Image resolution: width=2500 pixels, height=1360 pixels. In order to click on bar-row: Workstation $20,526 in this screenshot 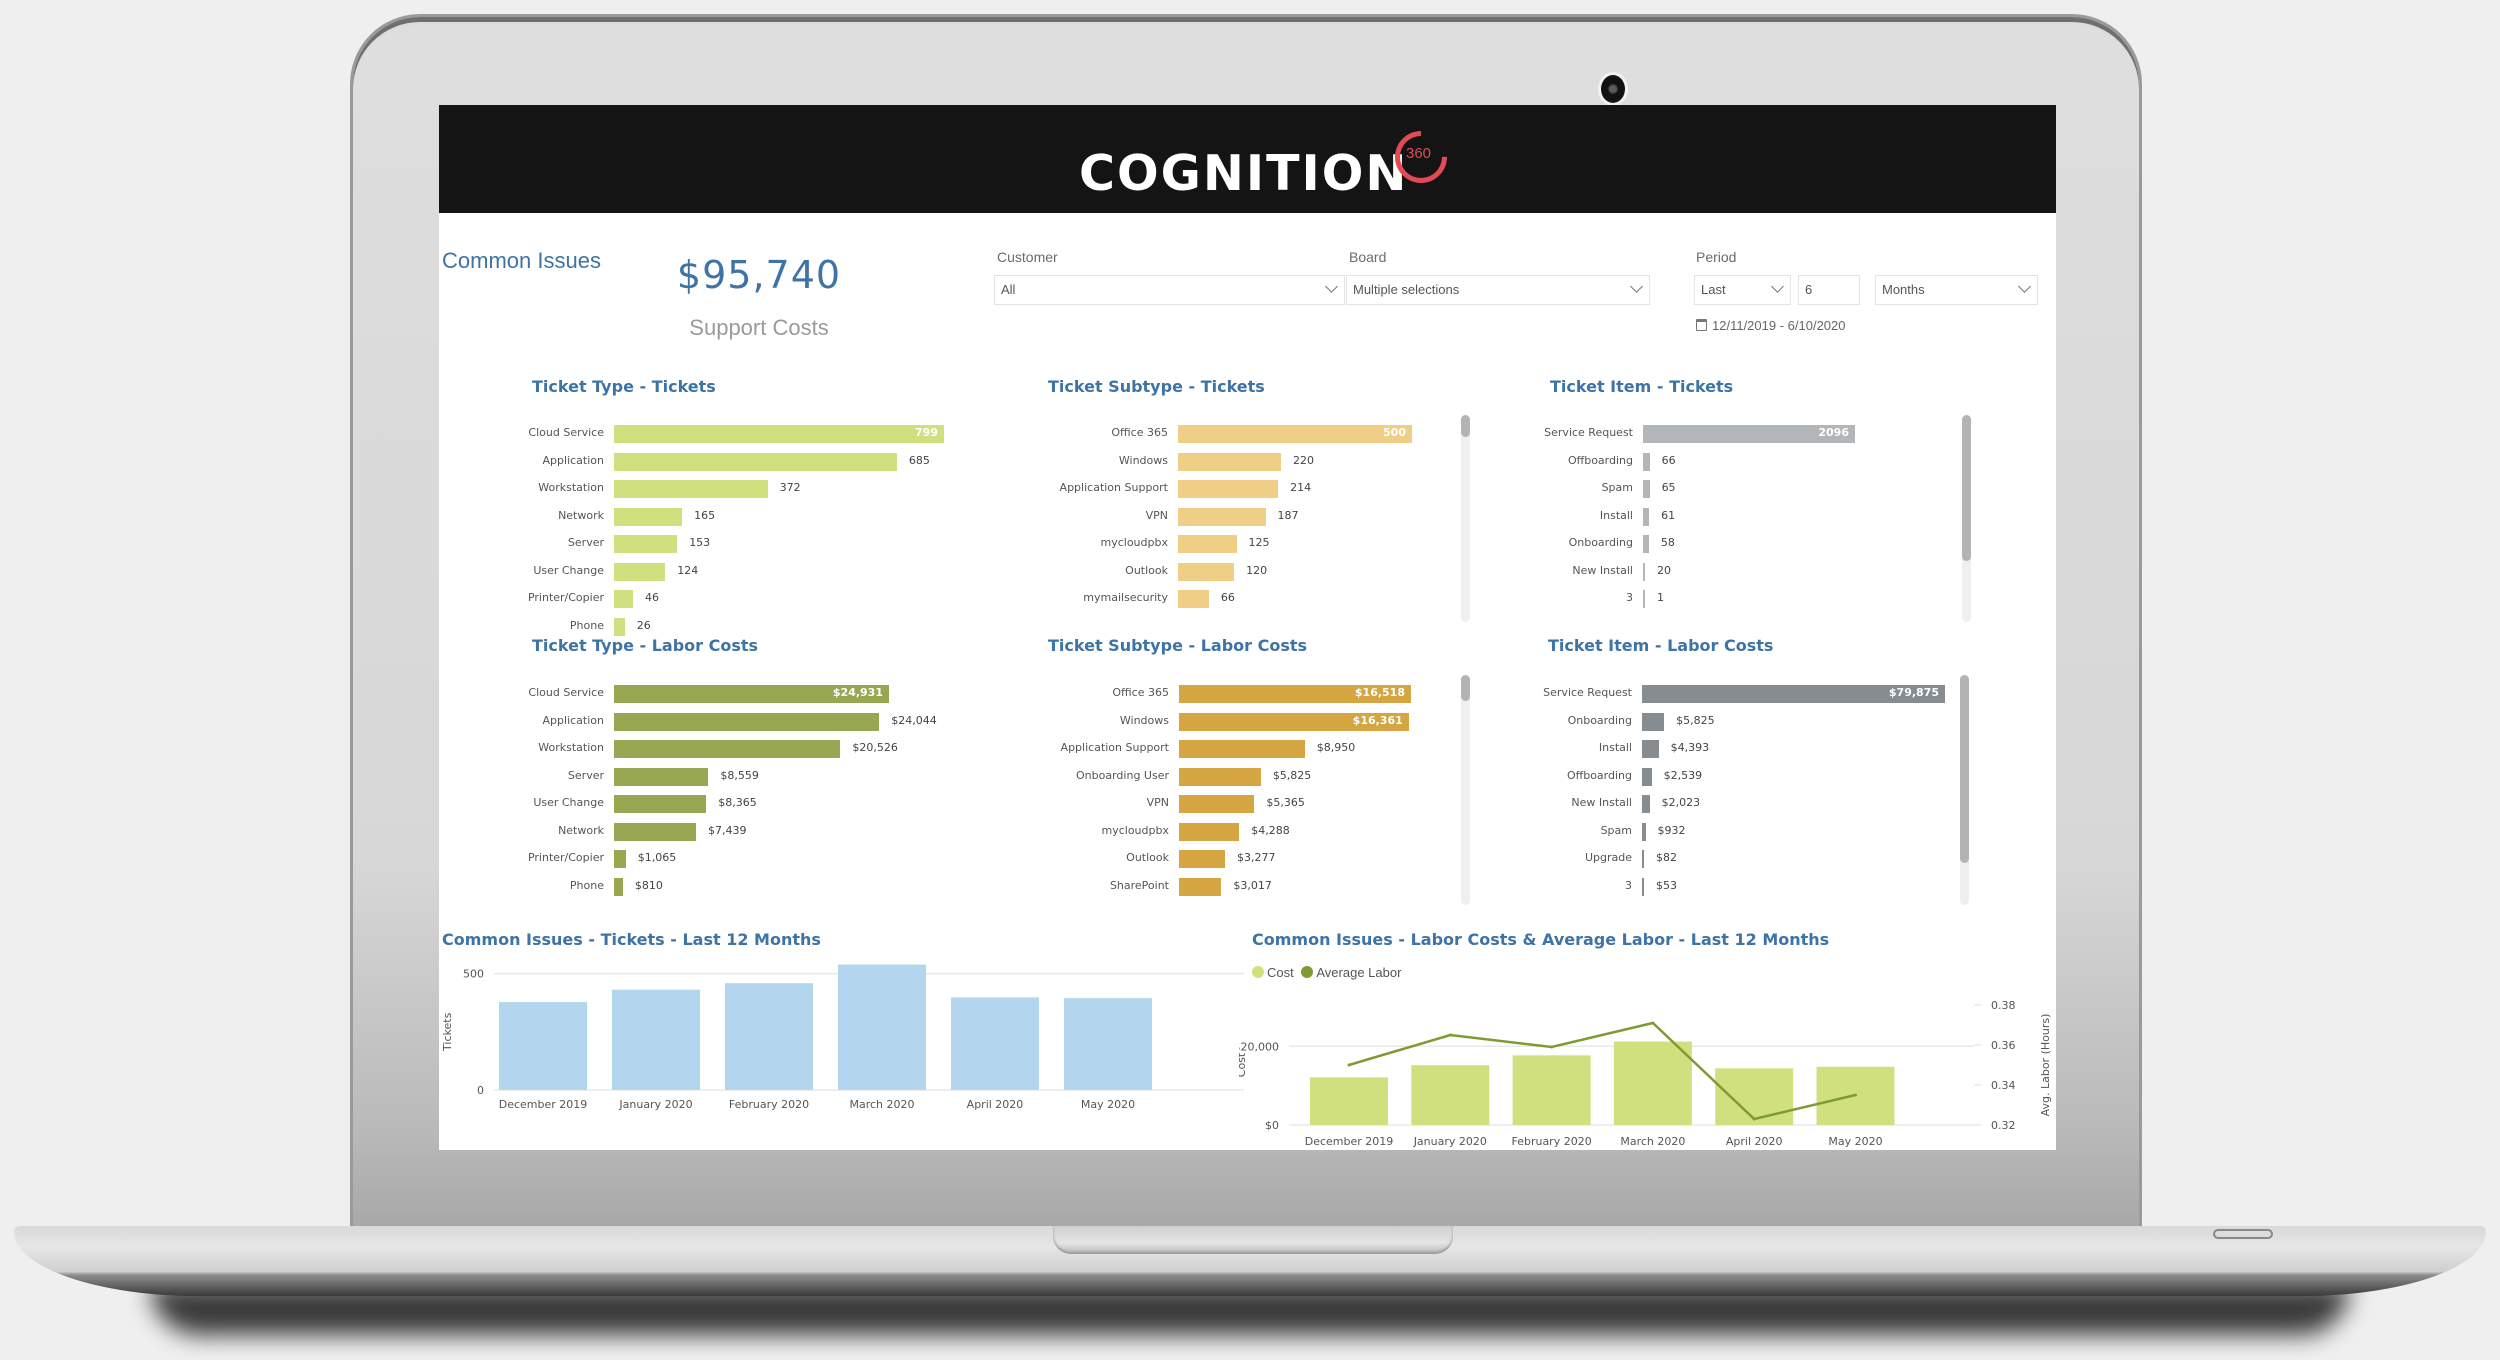, I will do `click(689, 749)`.